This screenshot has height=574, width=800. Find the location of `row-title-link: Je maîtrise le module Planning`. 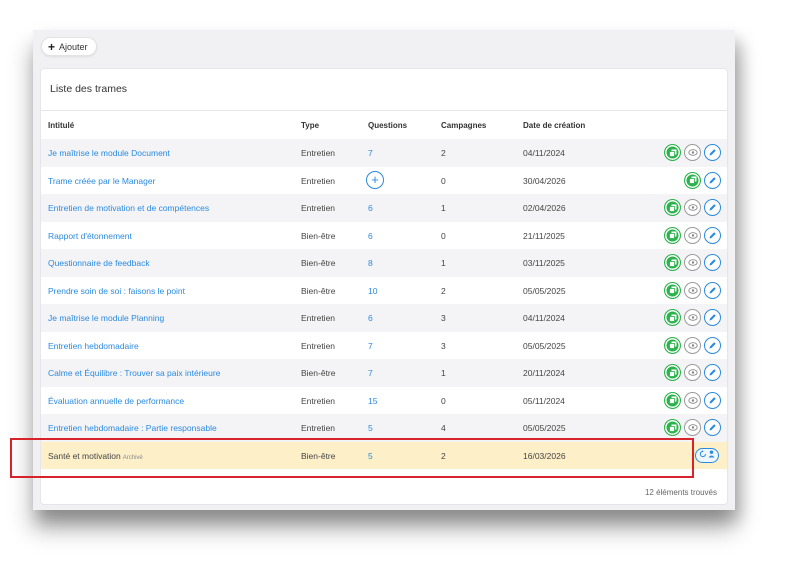

row-title-link: Je maîtrise le module Planning is located at coordinates (106, 318).